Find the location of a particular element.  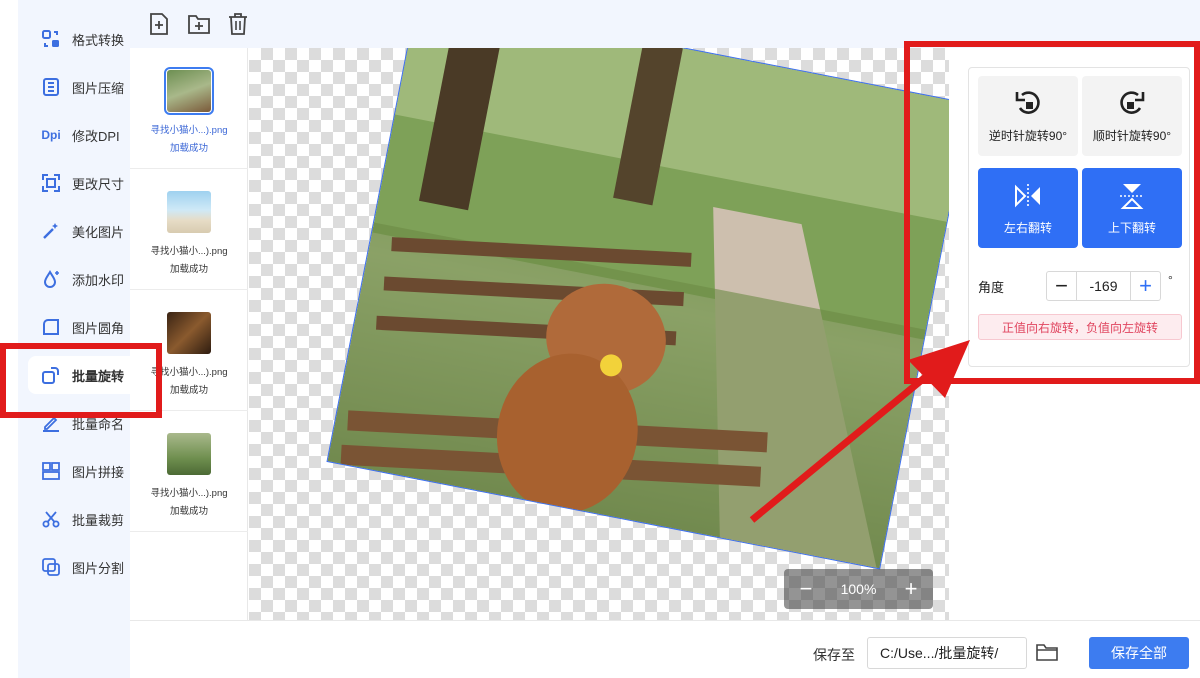

sidebar-item-label: 批量裁剪 is located at coordinates (98, 520).